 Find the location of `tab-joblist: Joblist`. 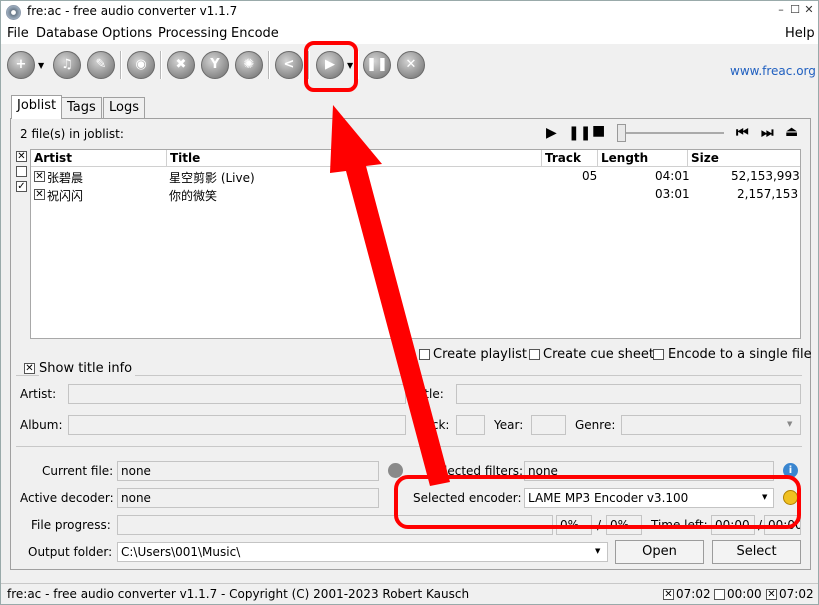

tab-joblist: Joblist is located at coordinates (37, 107).